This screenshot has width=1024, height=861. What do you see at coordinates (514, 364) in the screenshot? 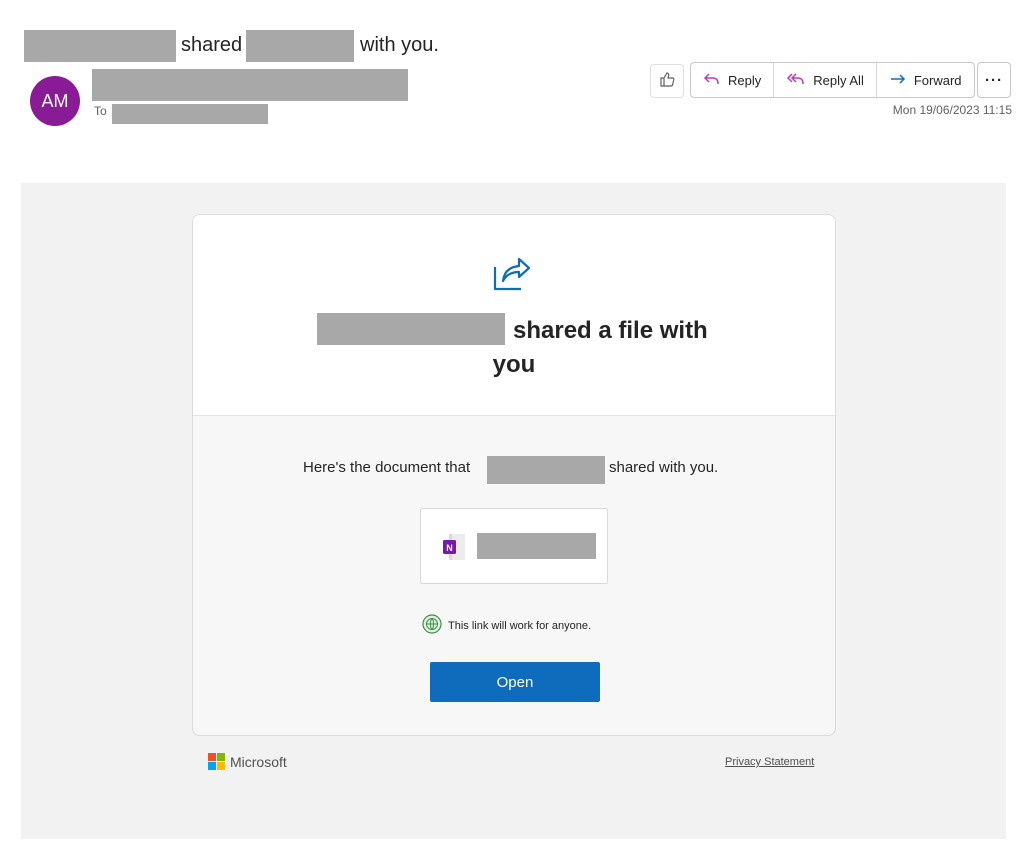
I see `headline-line2: you` at bounding box center [514, 364].